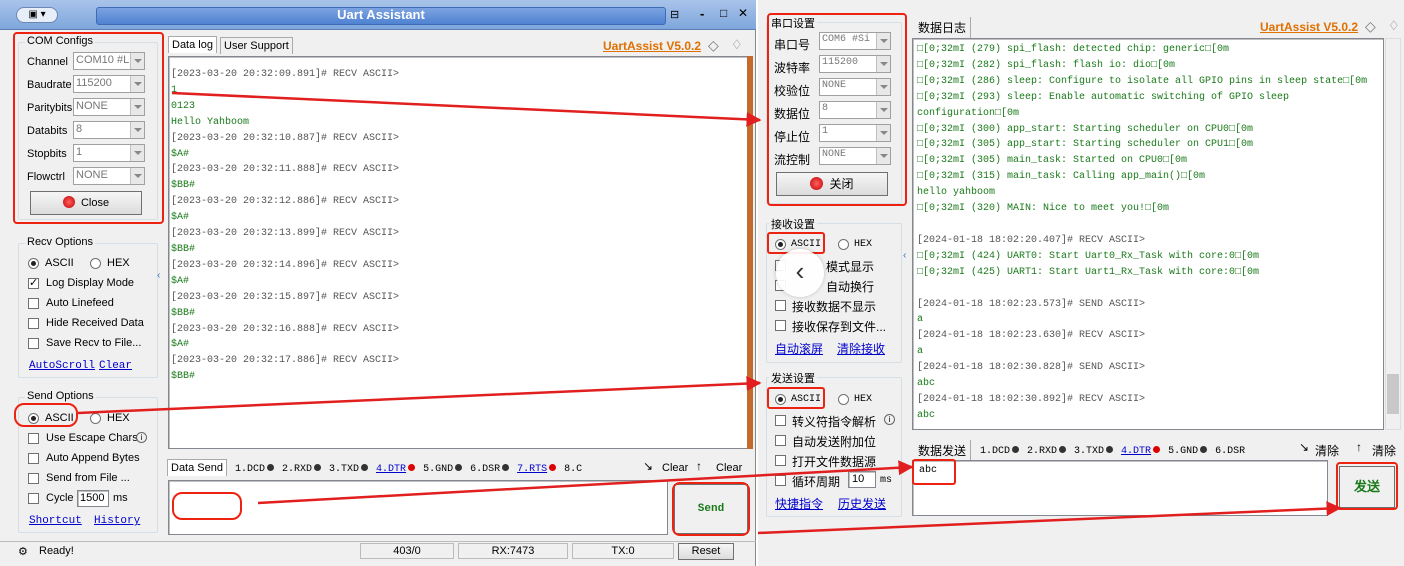 The height and width of the screenshot is (566, 1404). I want to click on arrow-input-to-input, so click(585, 482).